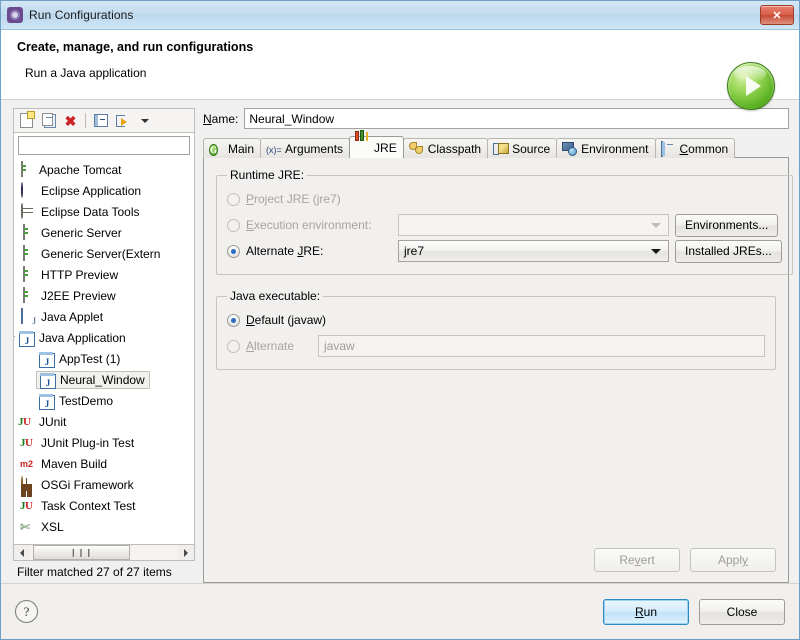 The image size is (800, 640). Describe the element at coordinates (48, 120) in the screenshot. I see `duplicate-configuration-icon` at that location.